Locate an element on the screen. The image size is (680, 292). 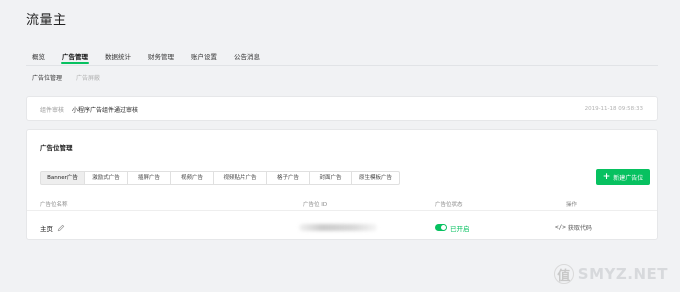
notice-timestamp: 2019-11-18 09:58:33 is located at coordinates (613, 109).